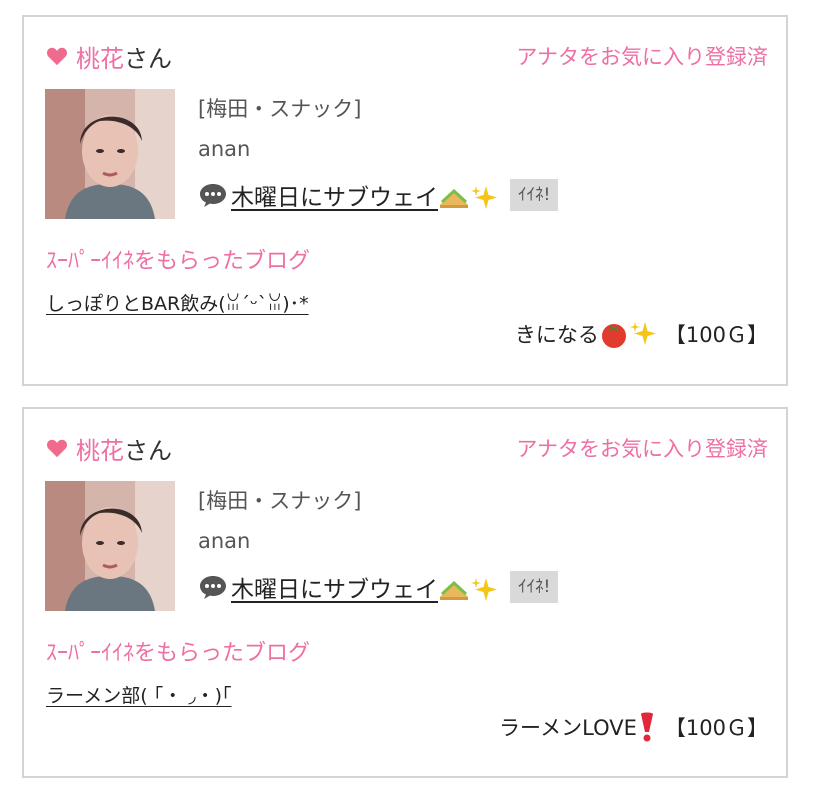 This screenshot has width=840, height=797. I want to click on liked-blog-link: ラーメン部( ｢・ ◞・)｢, so click(139, 694).